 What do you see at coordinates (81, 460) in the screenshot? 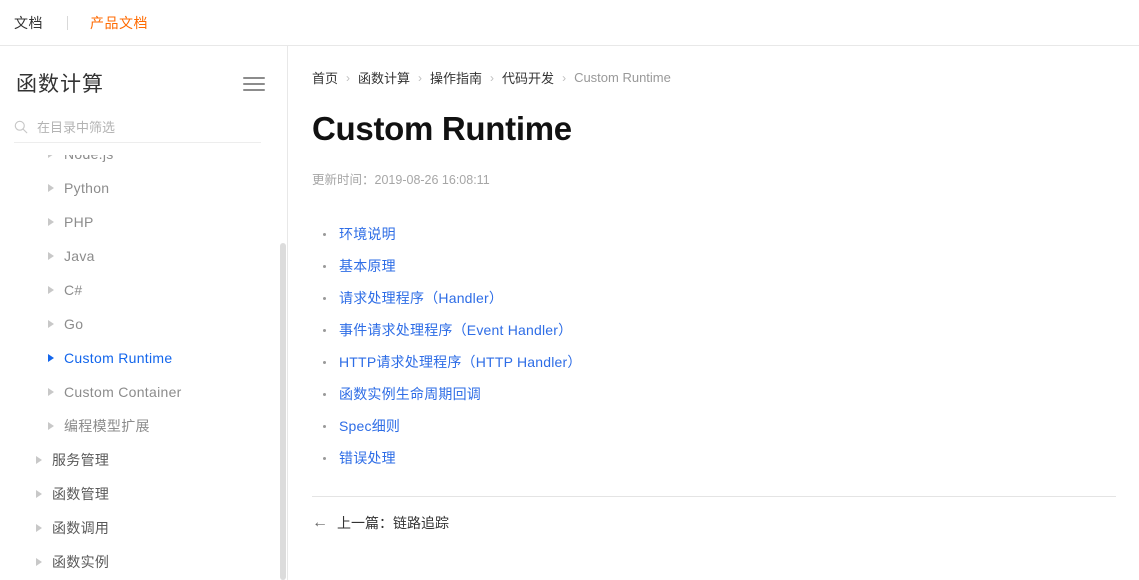
I see `sidebar-item-label: 服务管理` at bounding box center [81, 460].